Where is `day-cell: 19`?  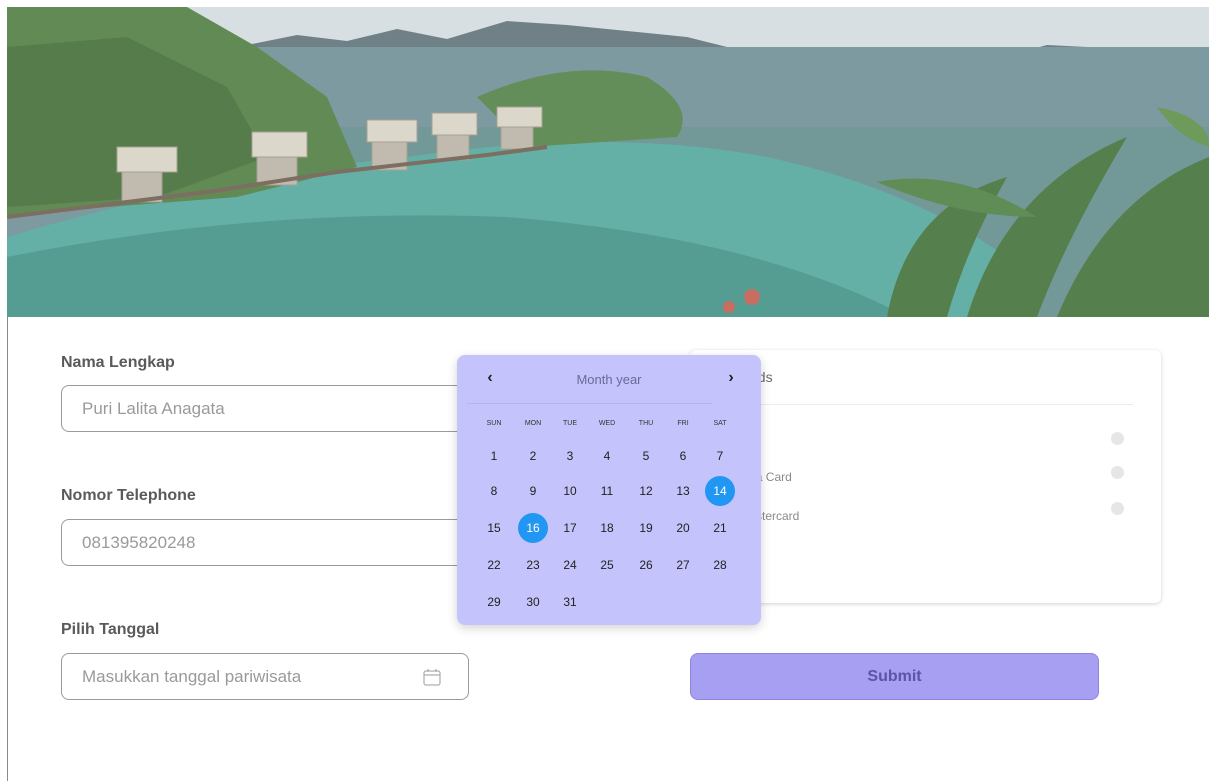 day-cell: 19 is located at coordinates (646, 528).